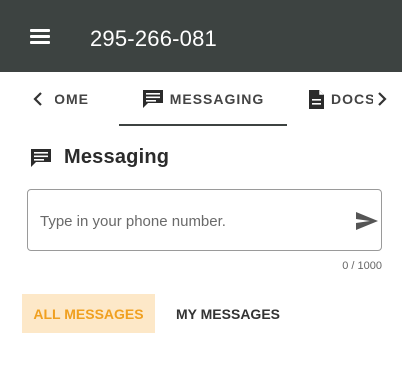  I want to click on chevron-right-icon, so click(382, 99).